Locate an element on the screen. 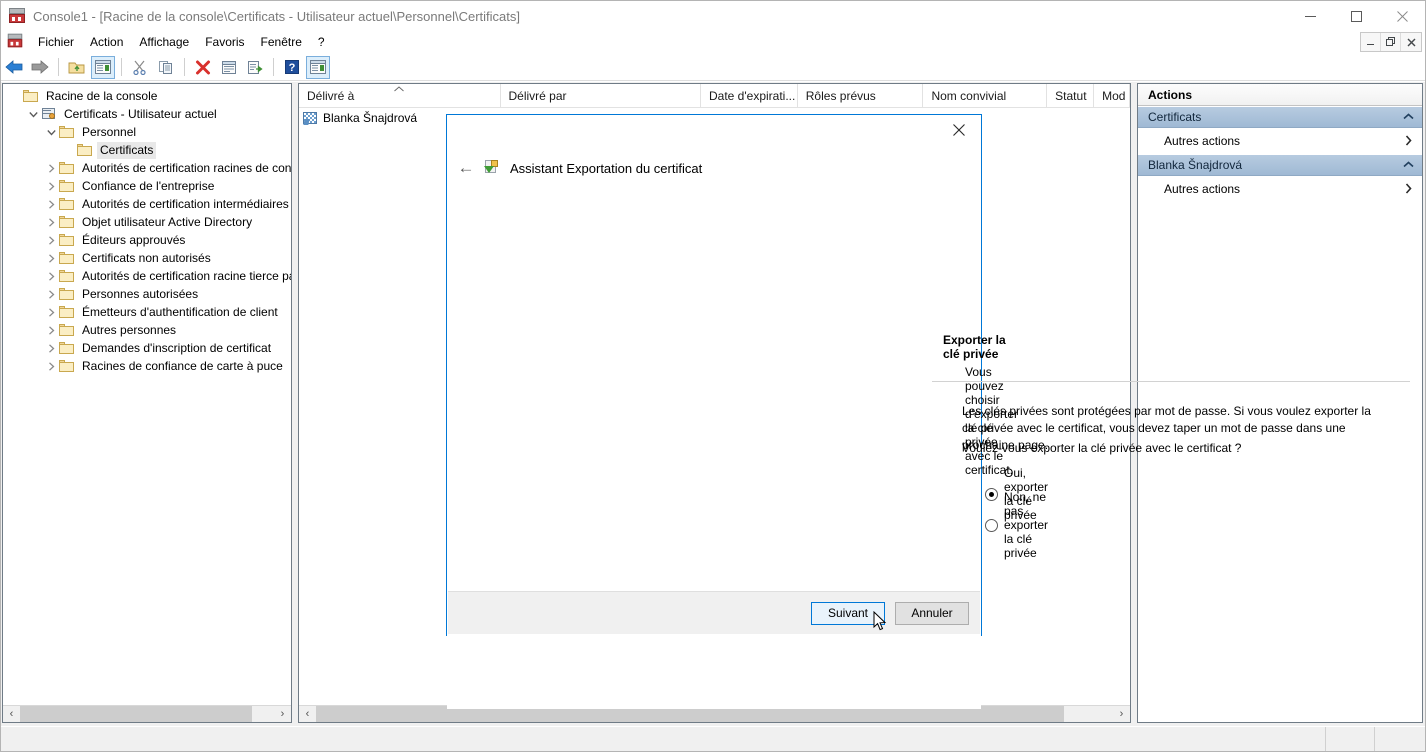 The height and width of the screenshot is (752, 1426). delete-icon is located at coordinates (203, 67).